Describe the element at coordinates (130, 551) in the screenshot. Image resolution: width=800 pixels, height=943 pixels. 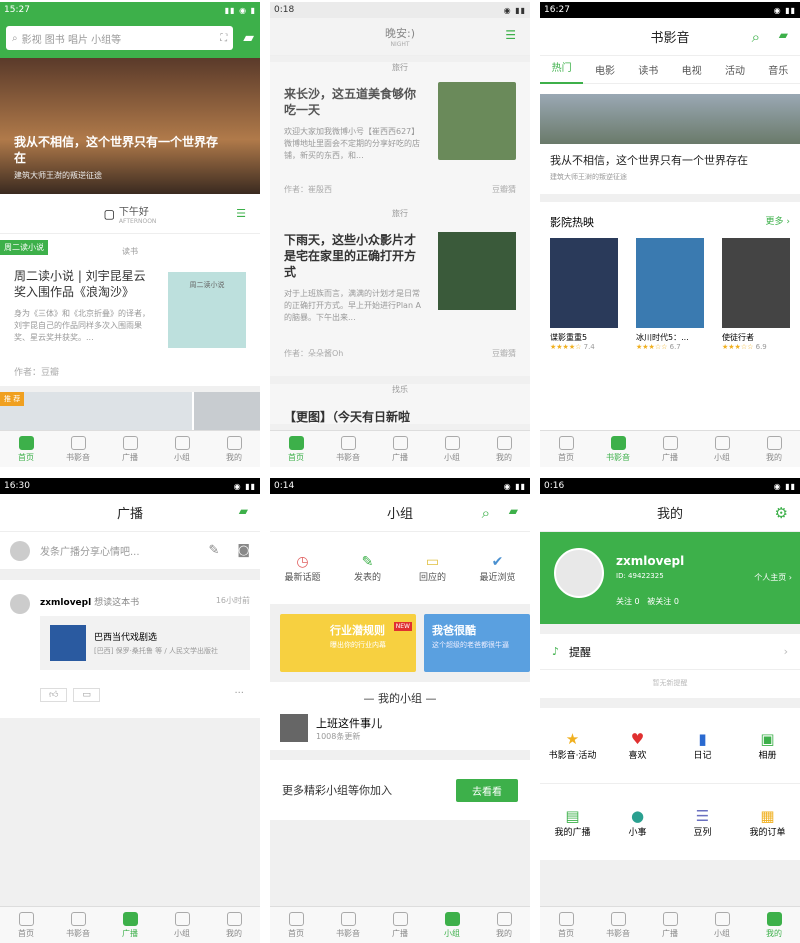
I see `compose-bar: 发条广播分享心情吧... ✎ ◙` at that location.